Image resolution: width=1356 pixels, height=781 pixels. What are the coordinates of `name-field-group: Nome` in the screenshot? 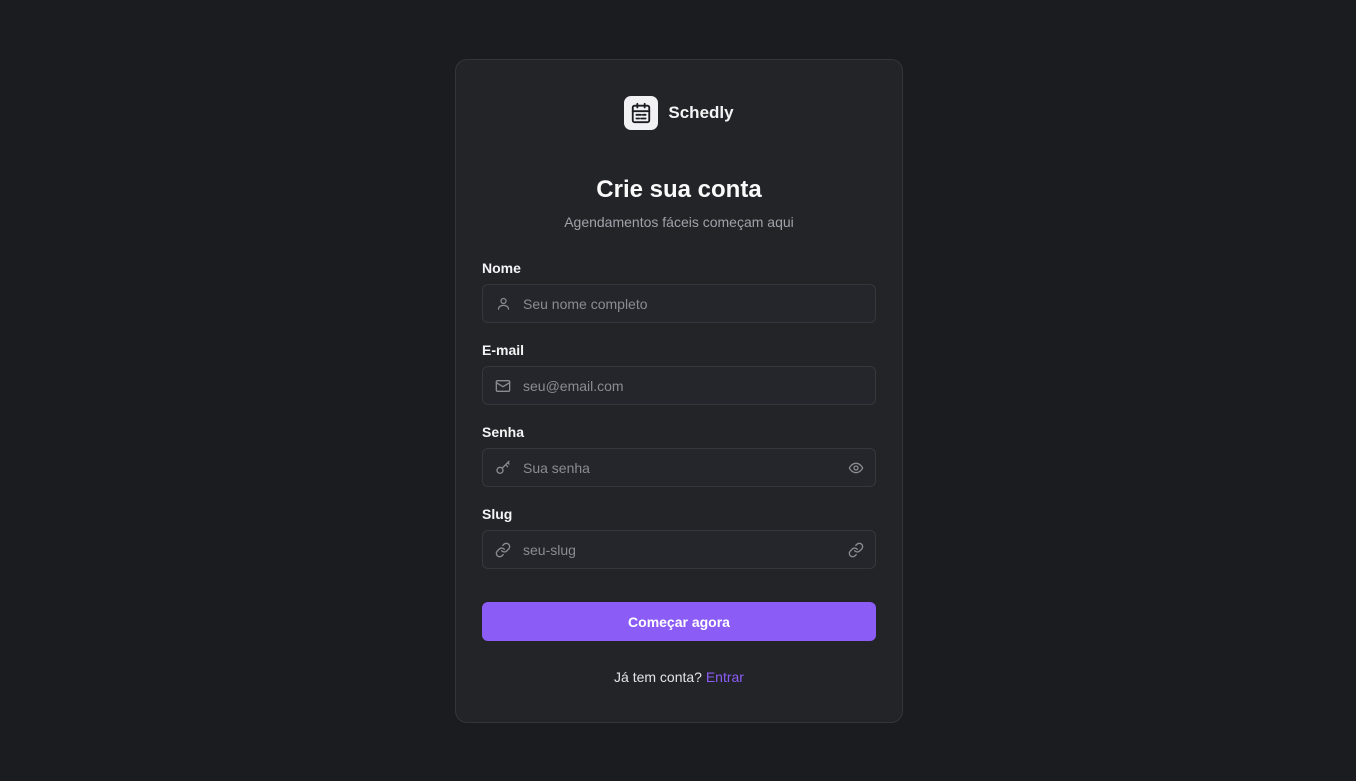 It's located at (679, 291).